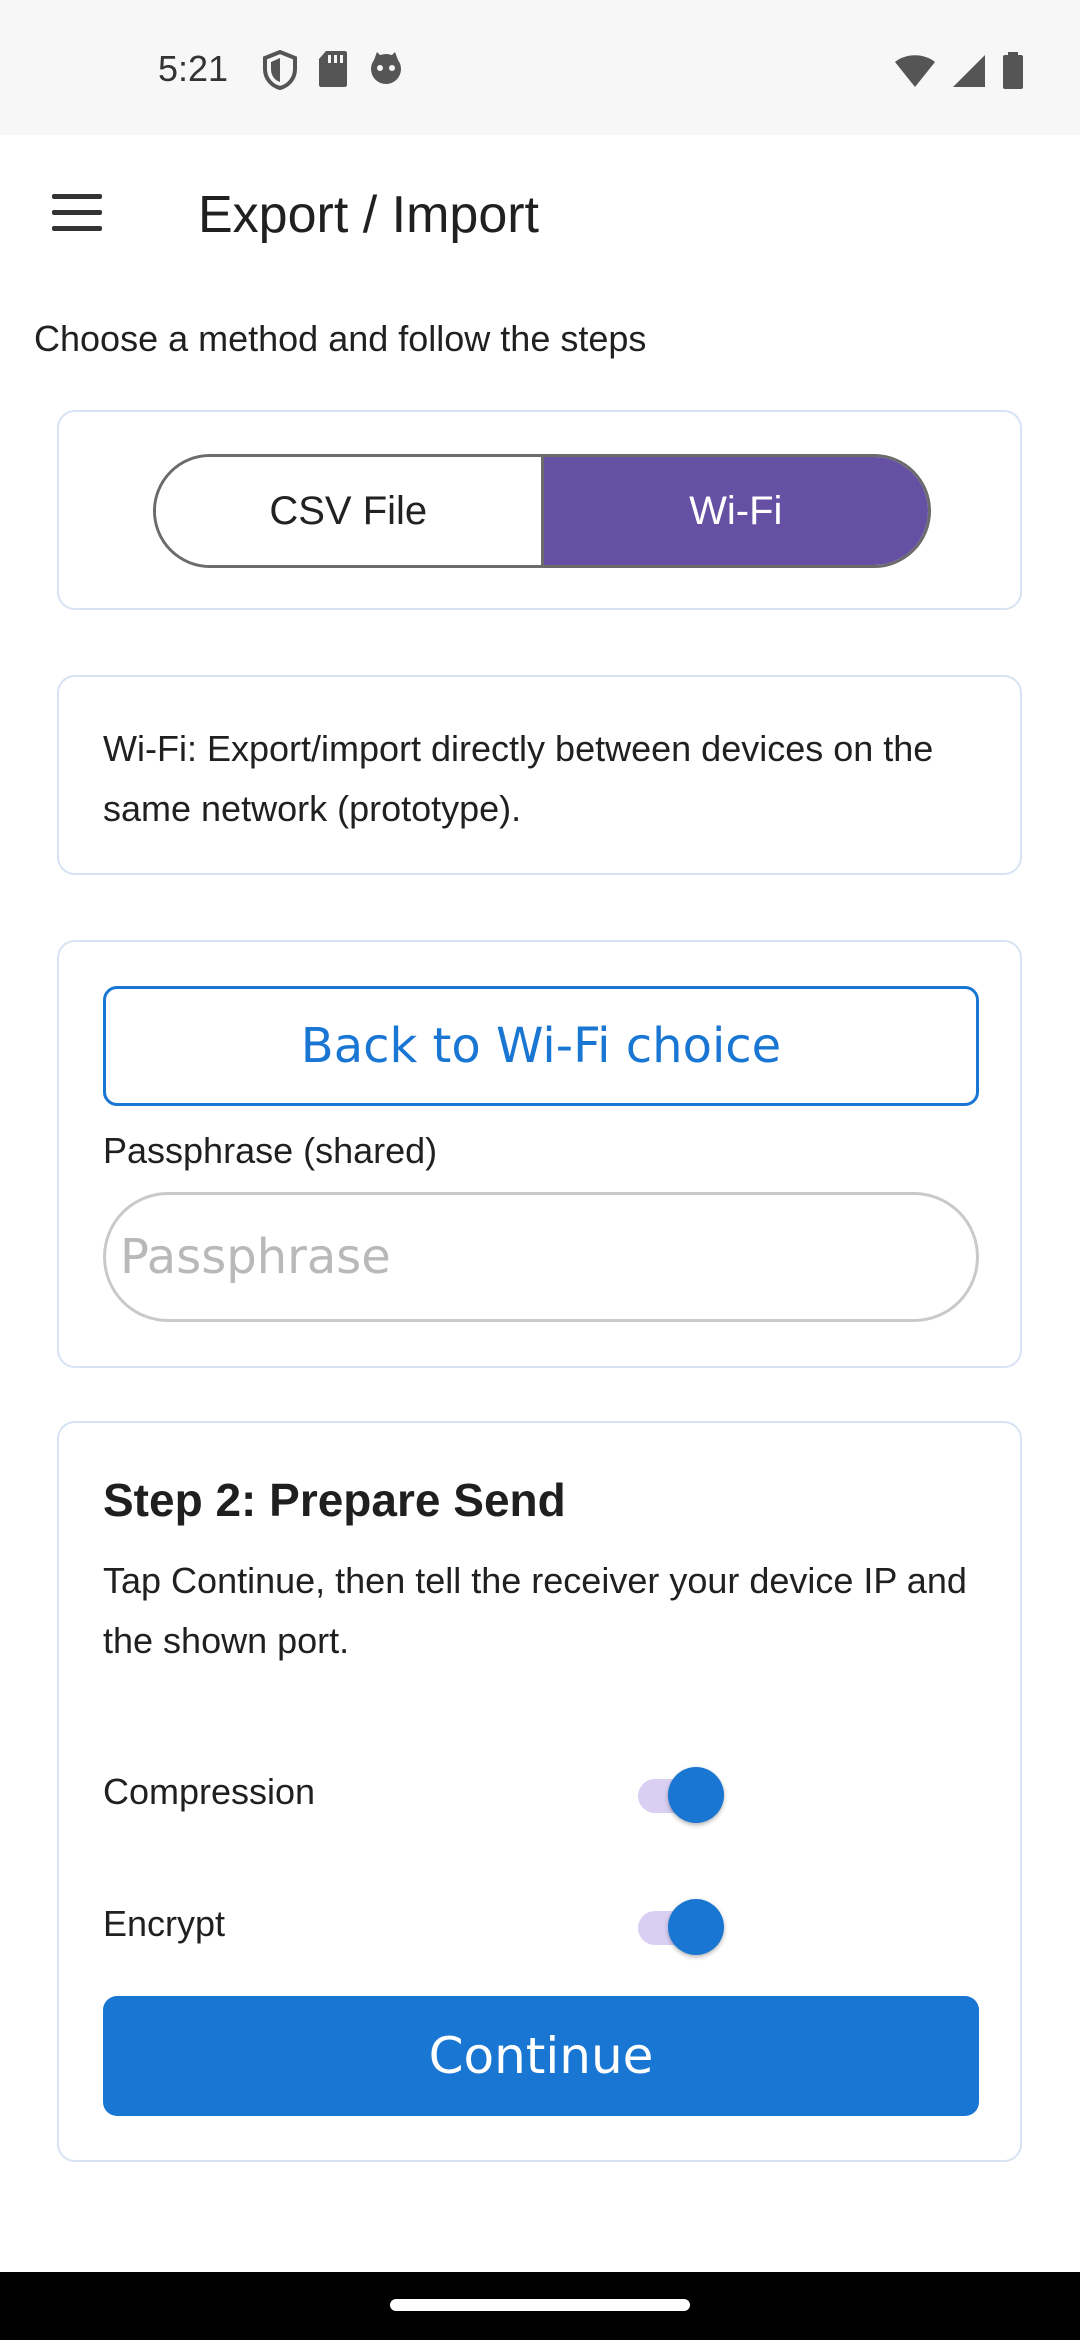 The image size is (1080, 2340). Describe the element at coordinates (368, 215) in the screenshot. I see `page-title: Export / Import` at that location.